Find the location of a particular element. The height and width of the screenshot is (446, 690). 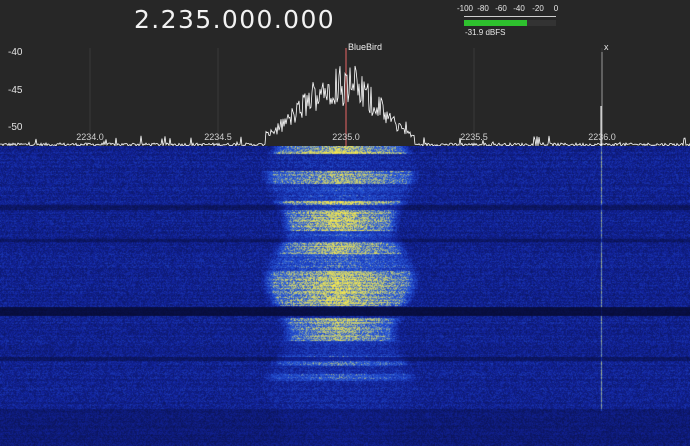

marker-label-bluebird: BlueBird is located at coordinates (365, 47).